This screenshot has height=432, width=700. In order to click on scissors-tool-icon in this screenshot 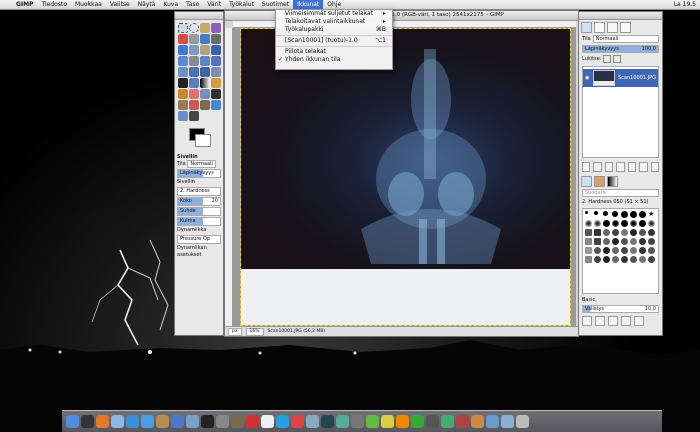, I will do `click(194, 39)`.